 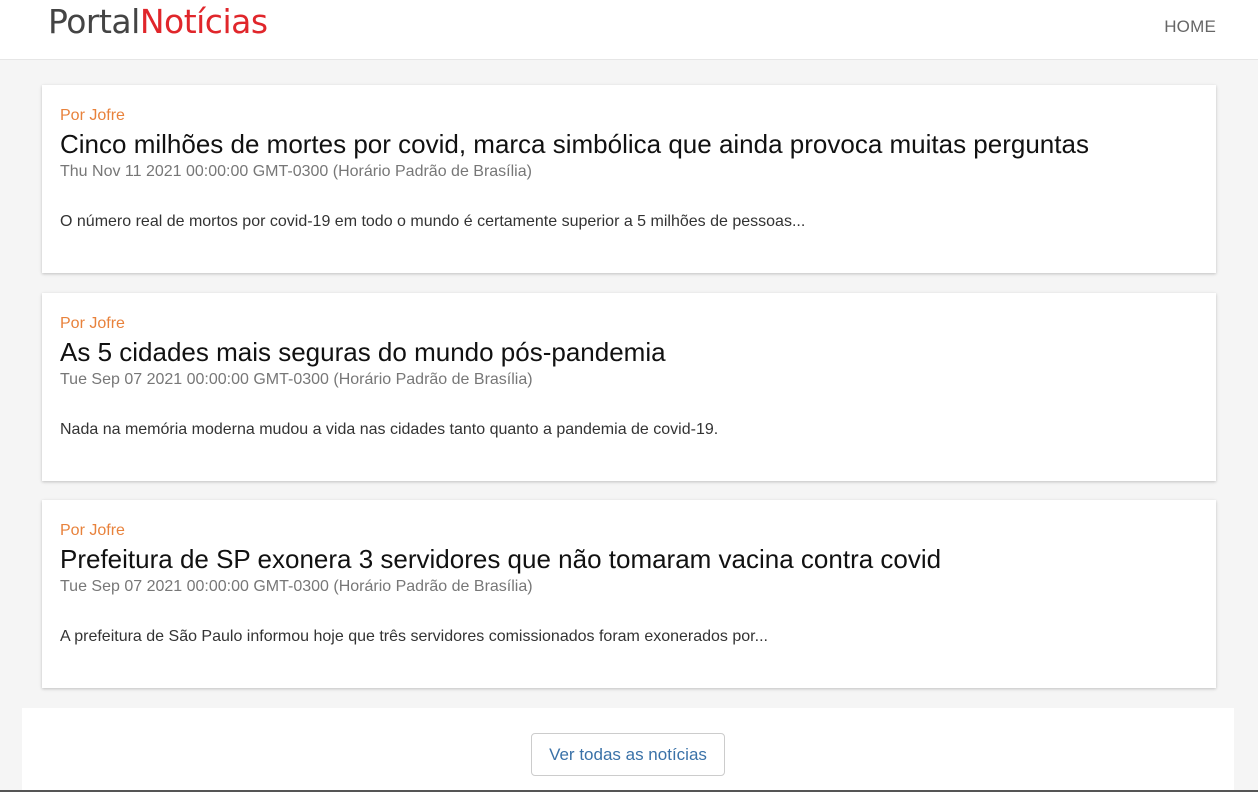 I want to click on footer-panel: Ver todas as notícias, so click(x=628, y=750).